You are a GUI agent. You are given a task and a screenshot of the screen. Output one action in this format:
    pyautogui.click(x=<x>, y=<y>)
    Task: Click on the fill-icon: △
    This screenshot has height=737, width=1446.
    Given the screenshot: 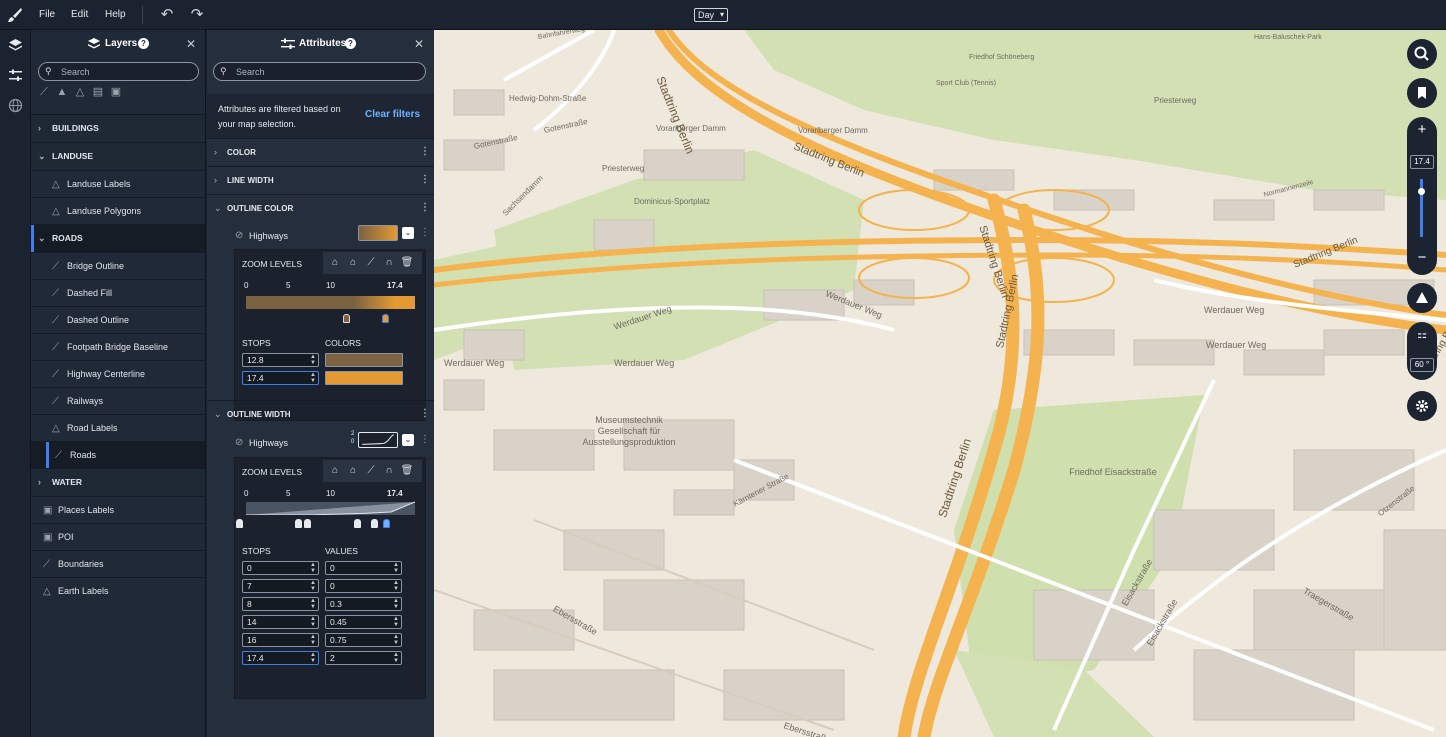 What is the action you would take?
    pyautogui.click(x=80, y=92)
    